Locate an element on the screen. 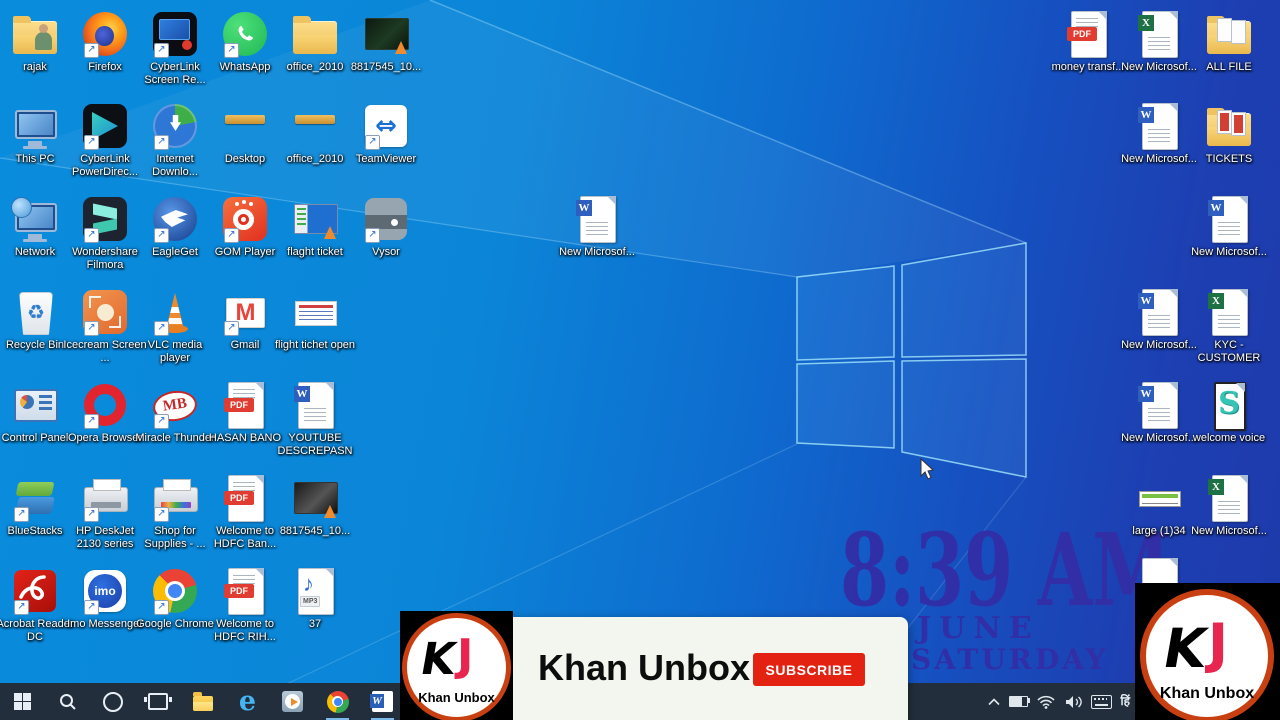 This screenshot has height=720, width=1280. tray-wifi-icon is located at coordinates (1045, 702).